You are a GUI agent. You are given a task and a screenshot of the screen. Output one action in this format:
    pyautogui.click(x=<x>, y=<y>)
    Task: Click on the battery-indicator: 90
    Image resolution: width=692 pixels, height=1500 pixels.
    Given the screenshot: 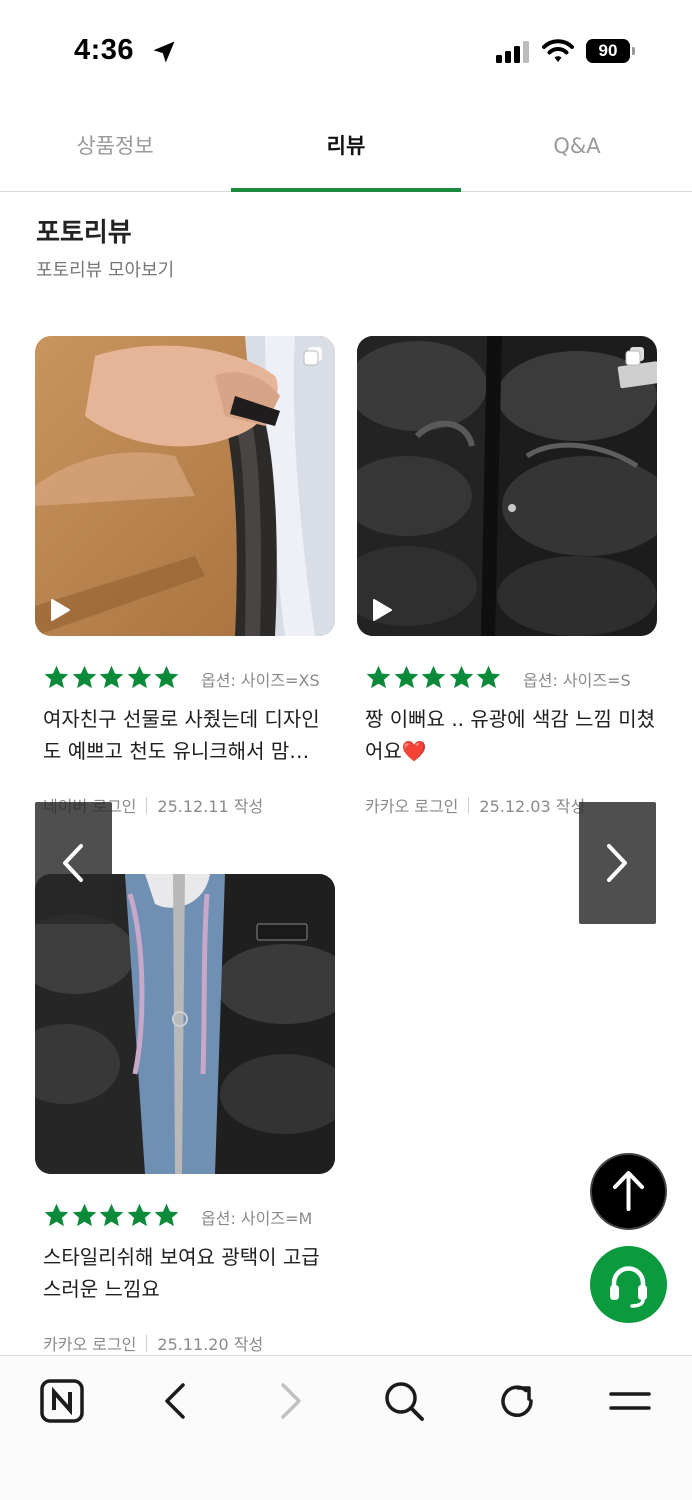 What is the action you would take?
    pyautogui.click(x=608, y=51)
    